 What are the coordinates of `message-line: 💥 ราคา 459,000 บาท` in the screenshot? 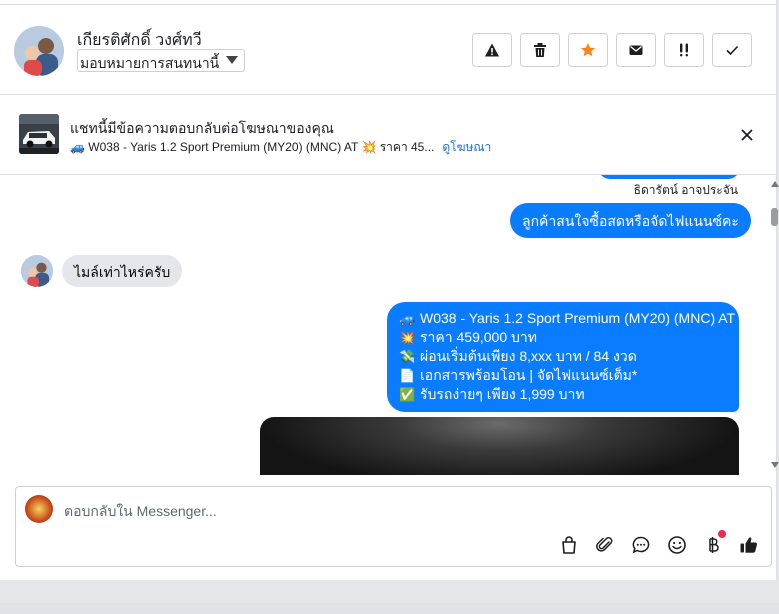 It's located at (468, 337).